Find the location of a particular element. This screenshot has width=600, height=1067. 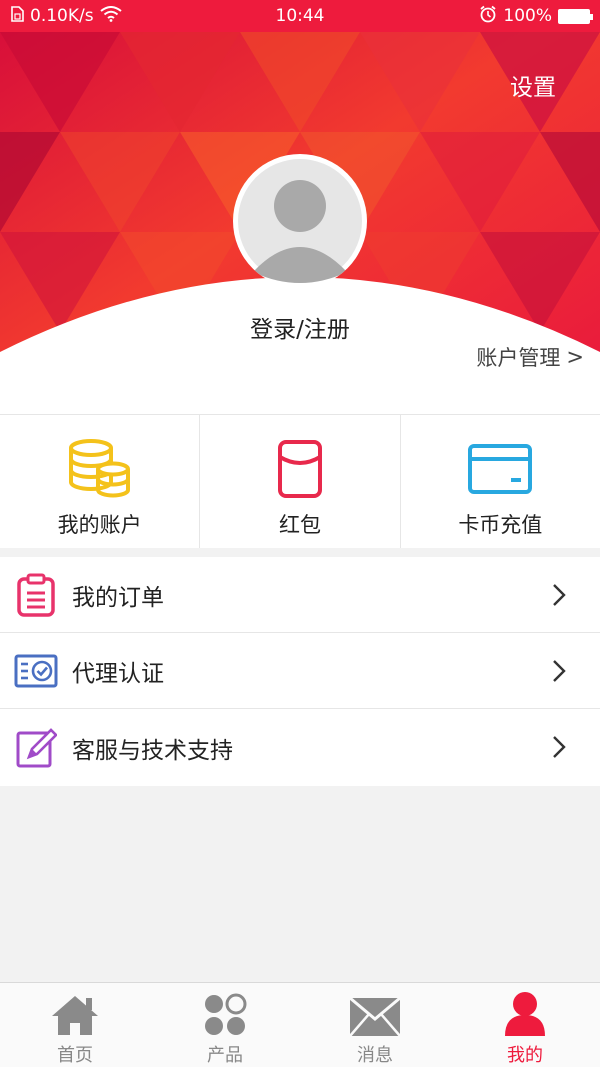

clipboard-icon is located at coordinates (36, 595).